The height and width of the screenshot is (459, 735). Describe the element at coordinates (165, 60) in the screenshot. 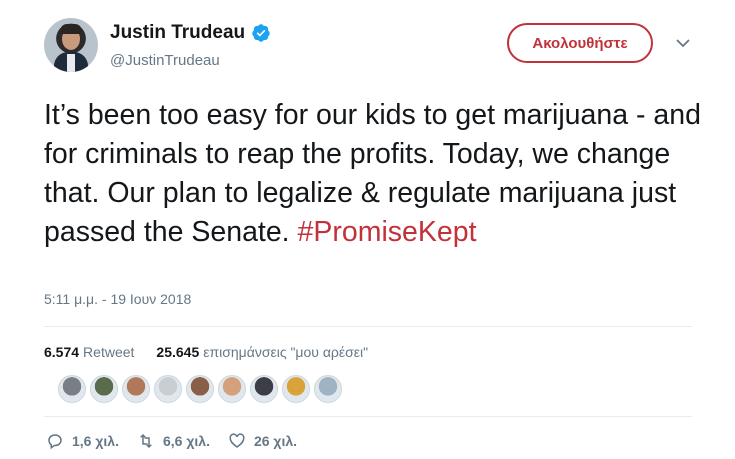

I see `user-handle: @JustinTrudeau` at that location.